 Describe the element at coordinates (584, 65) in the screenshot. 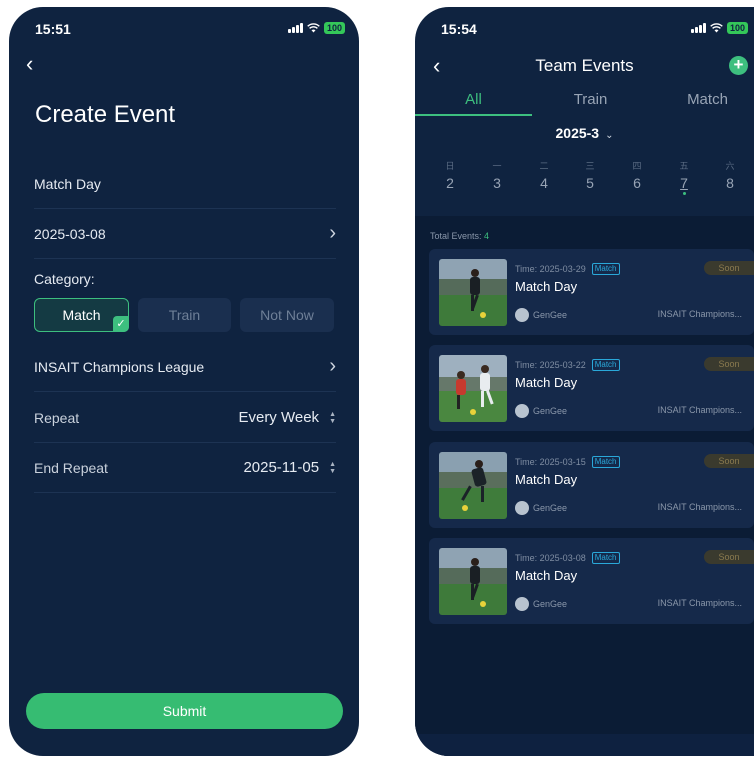

I see `page-title: Team Events` at that location.